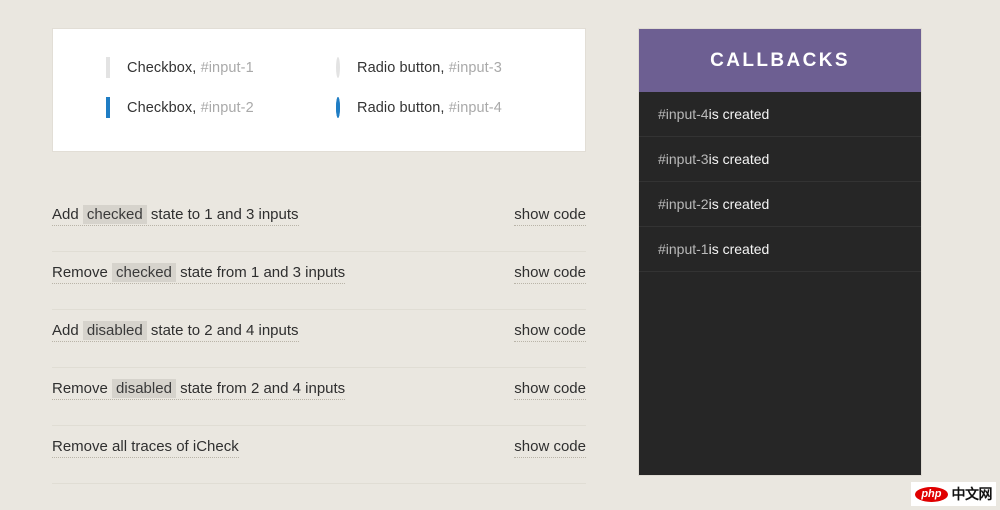  What do you see at coordinates (780, 114) in the screenshot?
I see `callback-log-entry: #input-4 is created` at bounding box center [780, 114].